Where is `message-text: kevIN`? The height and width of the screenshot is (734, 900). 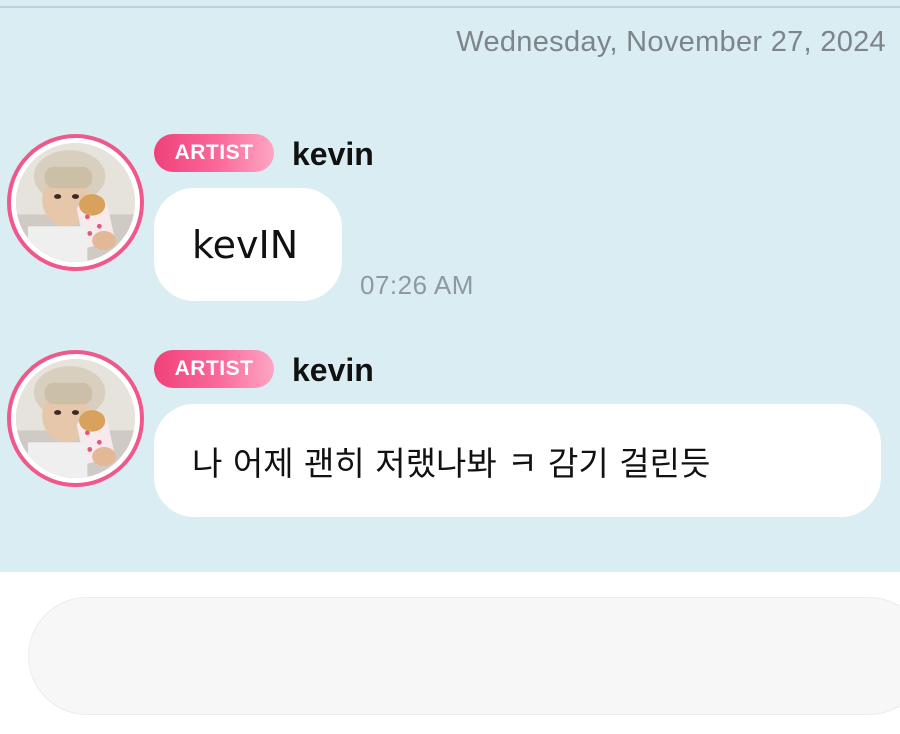
message-text: kevIN is located at coordinates (245, 244).